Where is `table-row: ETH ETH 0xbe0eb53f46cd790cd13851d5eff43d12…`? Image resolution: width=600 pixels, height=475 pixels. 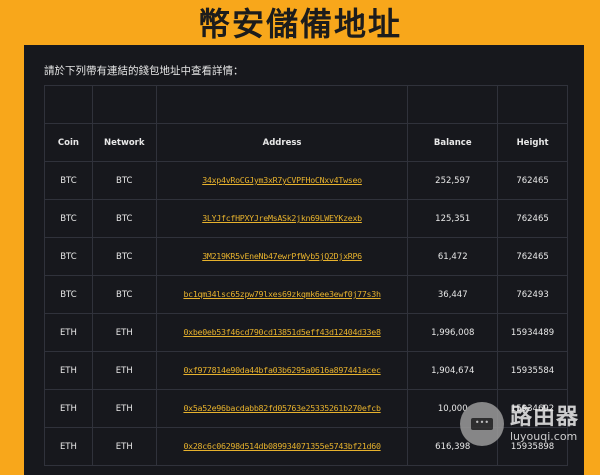 table-row: ETH ETH 0xbe0eb53f46cd790cd13851d5eff43d12… is located at coordinates (306, 332).